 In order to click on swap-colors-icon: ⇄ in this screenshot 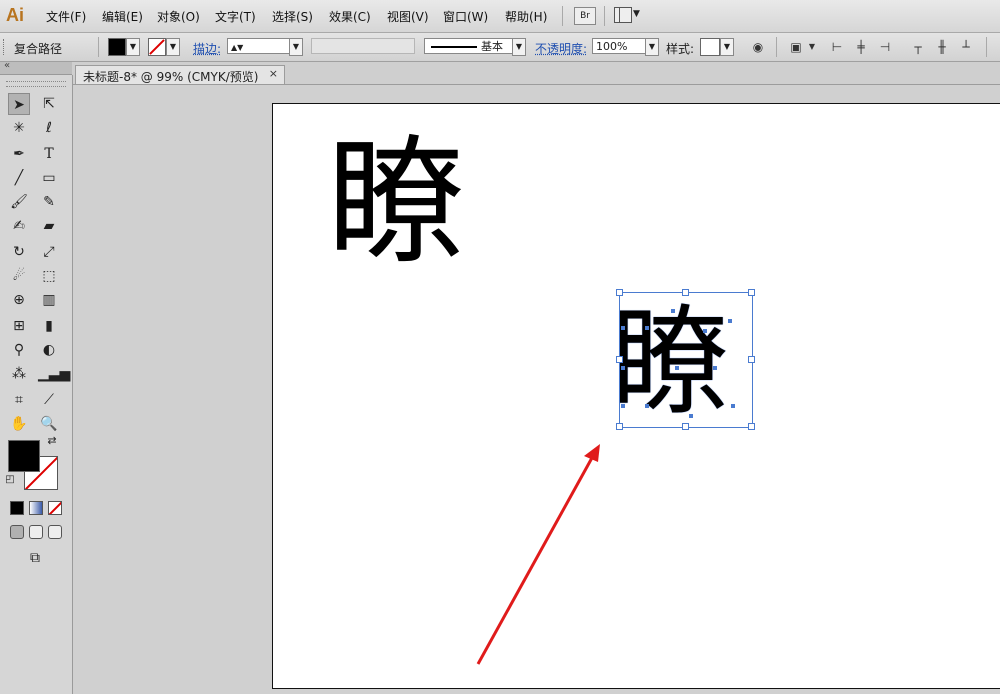, I will do `click(52, 441)`.